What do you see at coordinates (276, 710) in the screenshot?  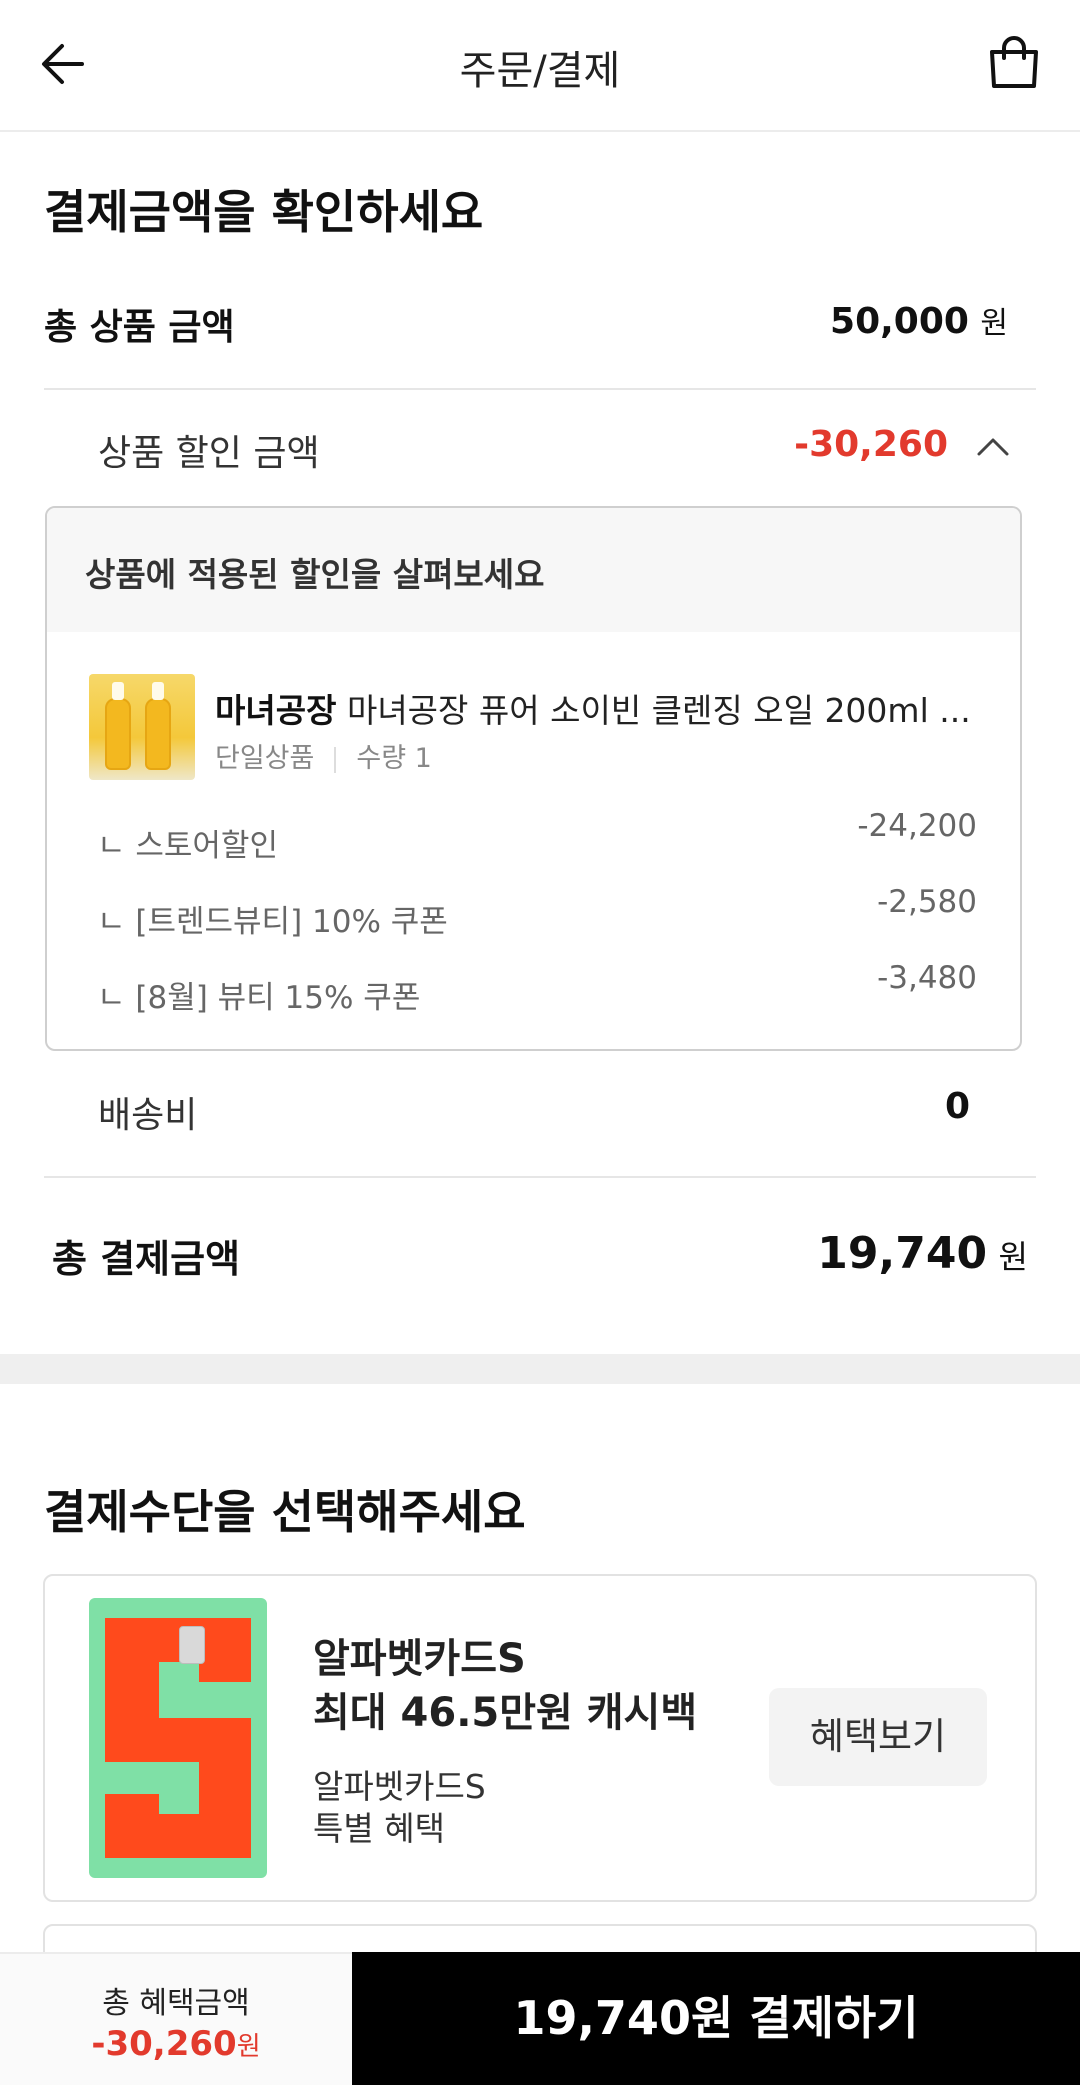 I see `product-brand: 마녀공장` at bounding box center [276, 710].